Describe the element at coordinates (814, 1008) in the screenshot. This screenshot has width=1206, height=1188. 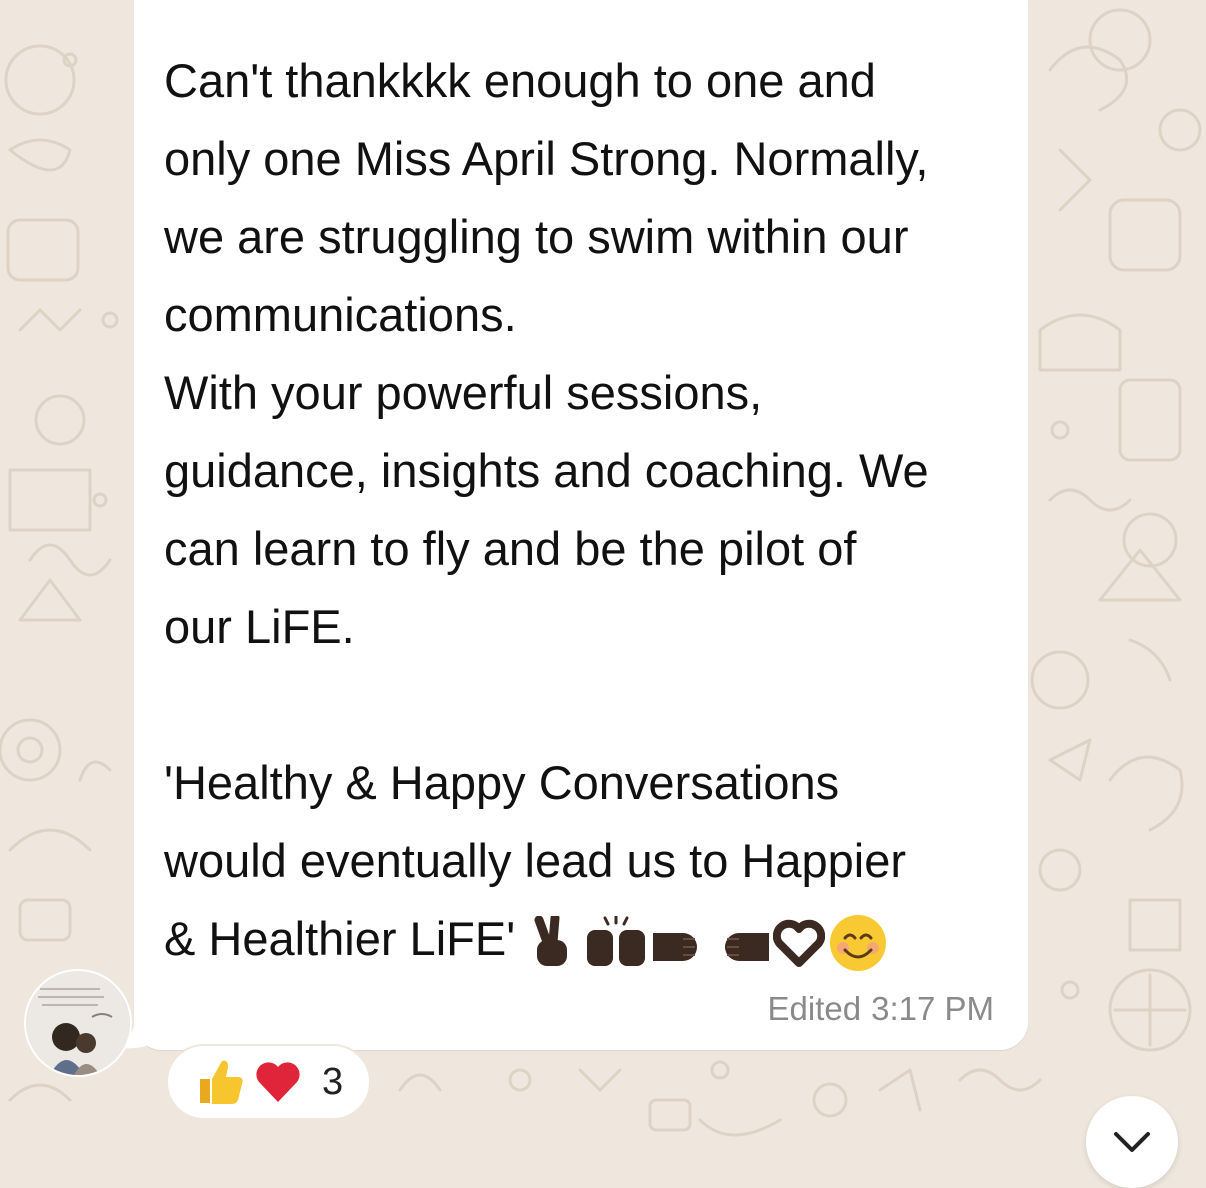
I see `edited-label: Edited` at that location.